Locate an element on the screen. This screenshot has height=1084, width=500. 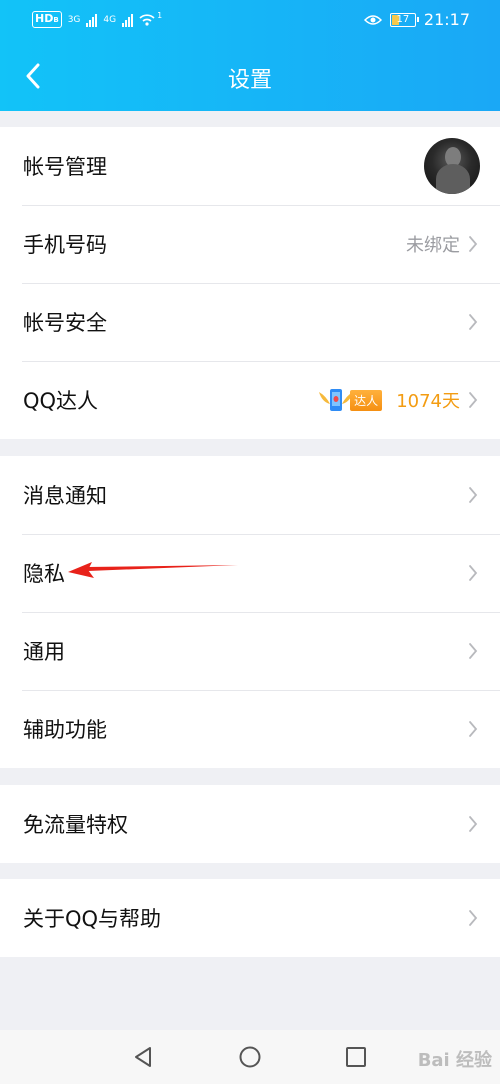
row-right: 未绑定 is located at coordinates (442, 244).